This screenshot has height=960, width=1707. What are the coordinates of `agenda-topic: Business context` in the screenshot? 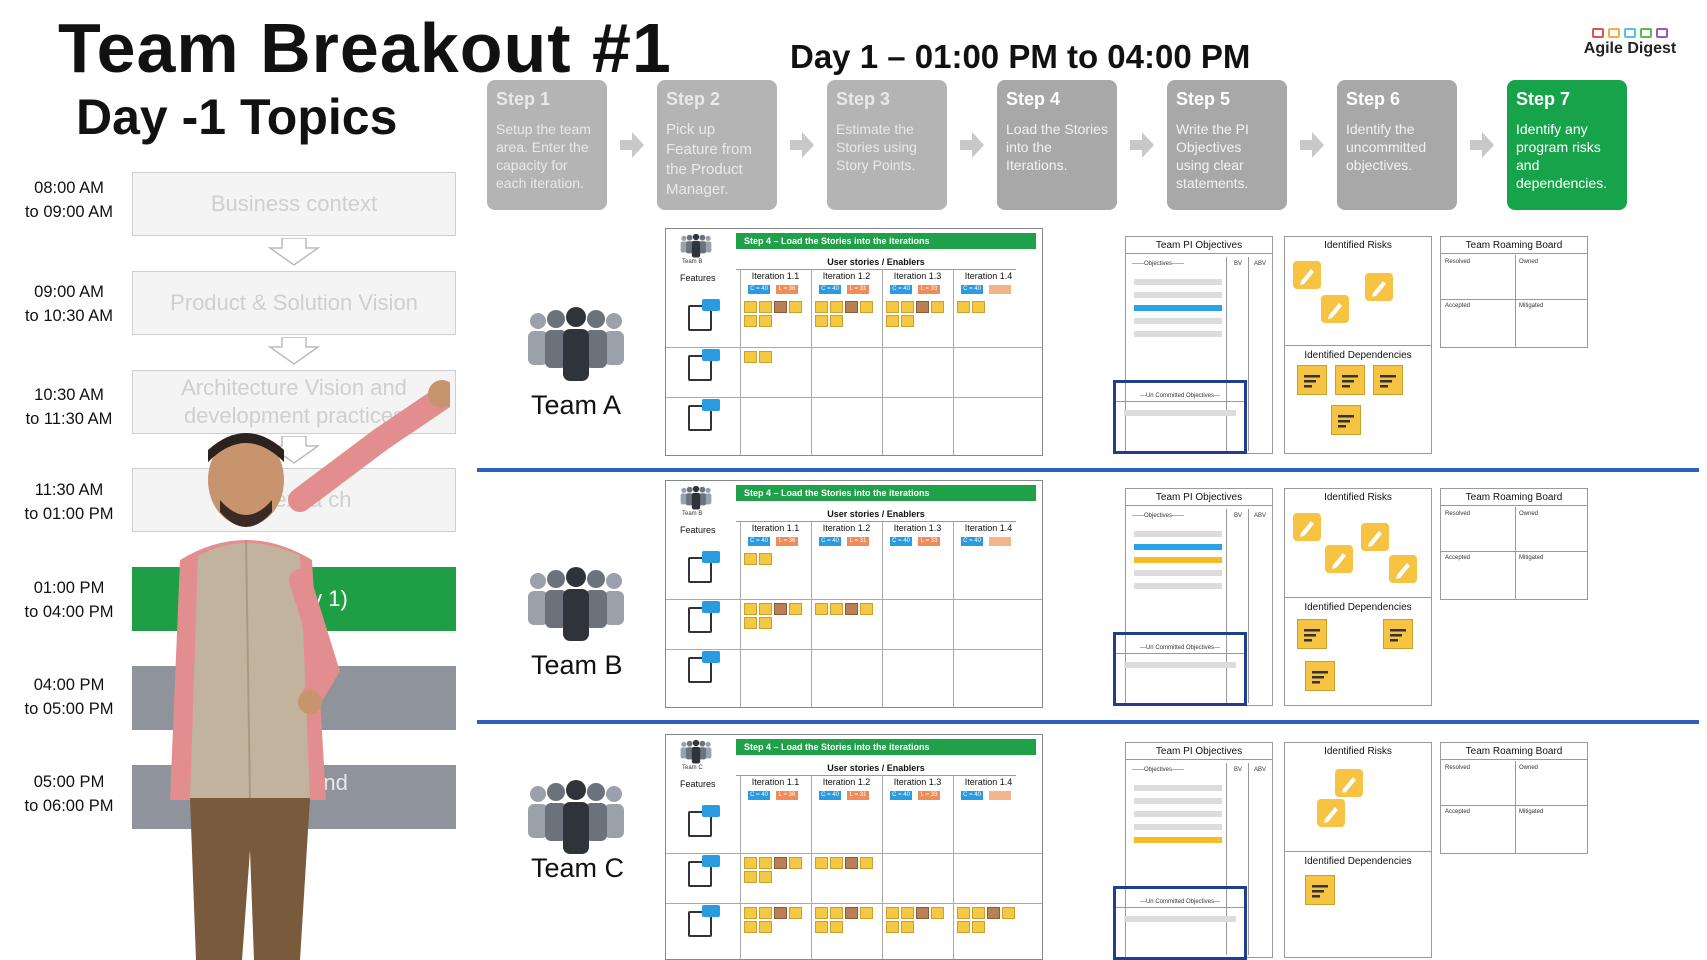 It's located at (294, 204).